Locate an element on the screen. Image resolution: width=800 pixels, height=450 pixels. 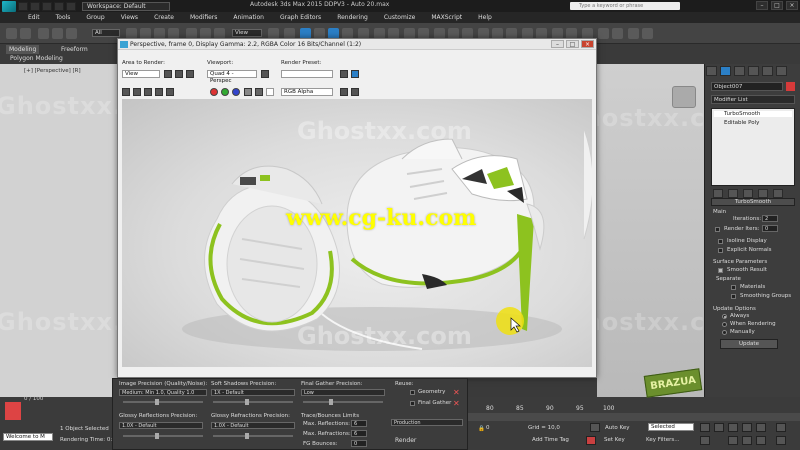
auto-key-button: Auto Key is located at coordinates (617, 428).